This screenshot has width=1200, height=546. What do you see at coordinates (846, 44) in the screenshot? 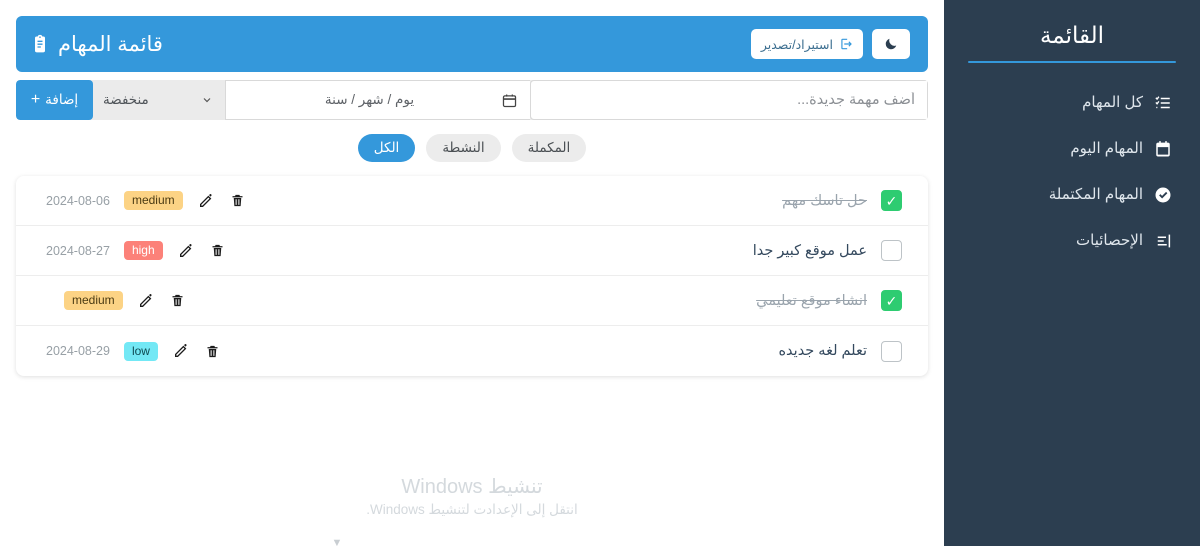
I see `import-export-icon` at bounding box center [846, 44].